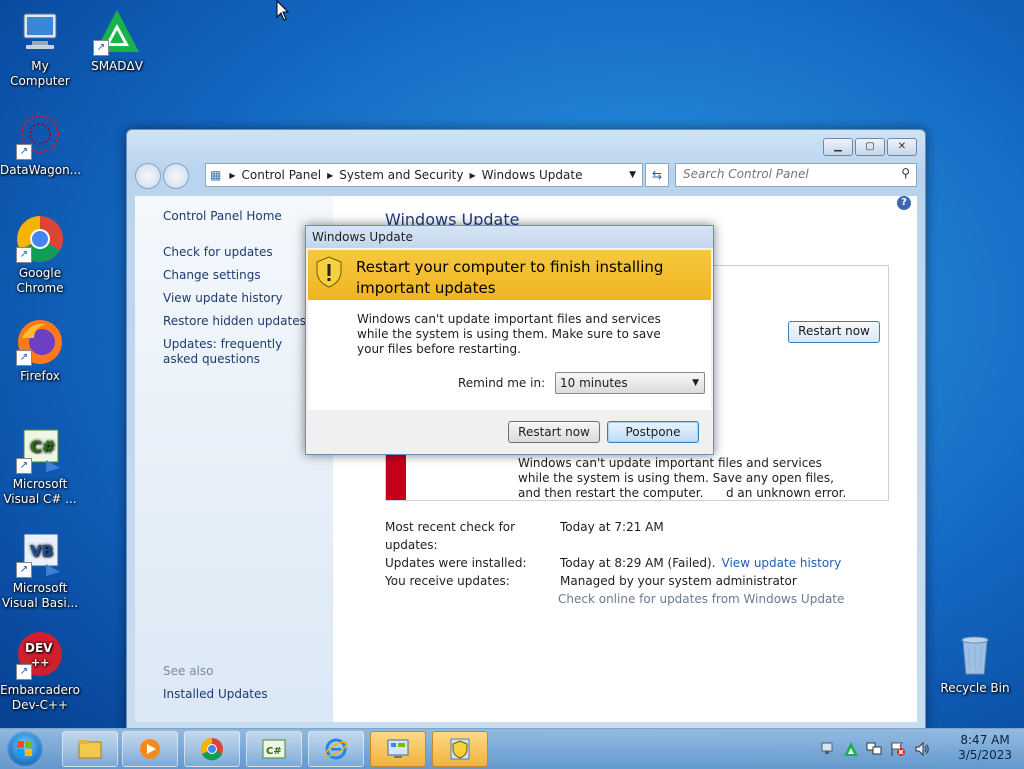 Image resolution: width=1024 pixels, height=769 pixels. I want to click on info-key: Updates were installed:, so click(456, 563).